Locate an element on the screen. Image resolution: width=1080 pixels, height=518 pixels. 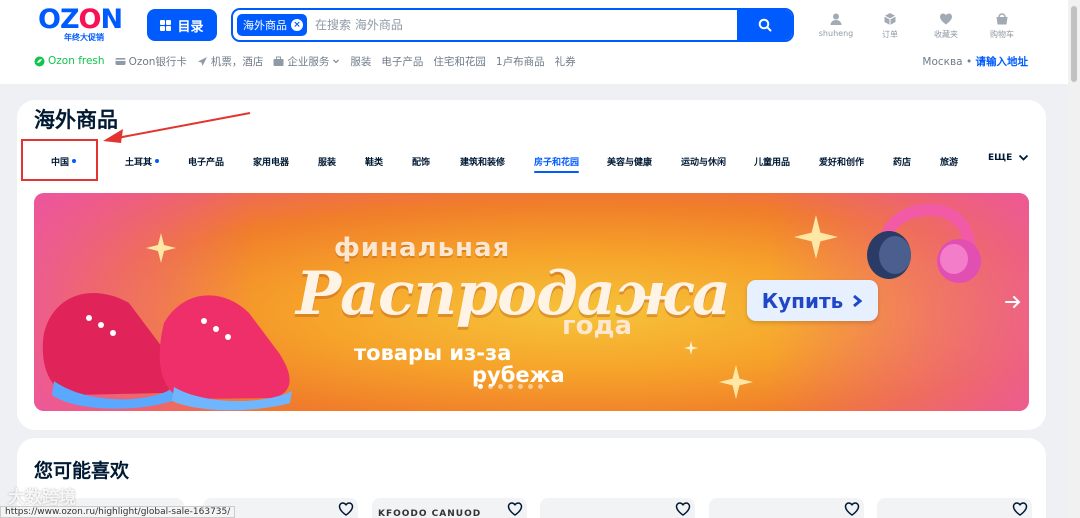
tab-kids: 儿童用品 is located at coordinates (772, 161).